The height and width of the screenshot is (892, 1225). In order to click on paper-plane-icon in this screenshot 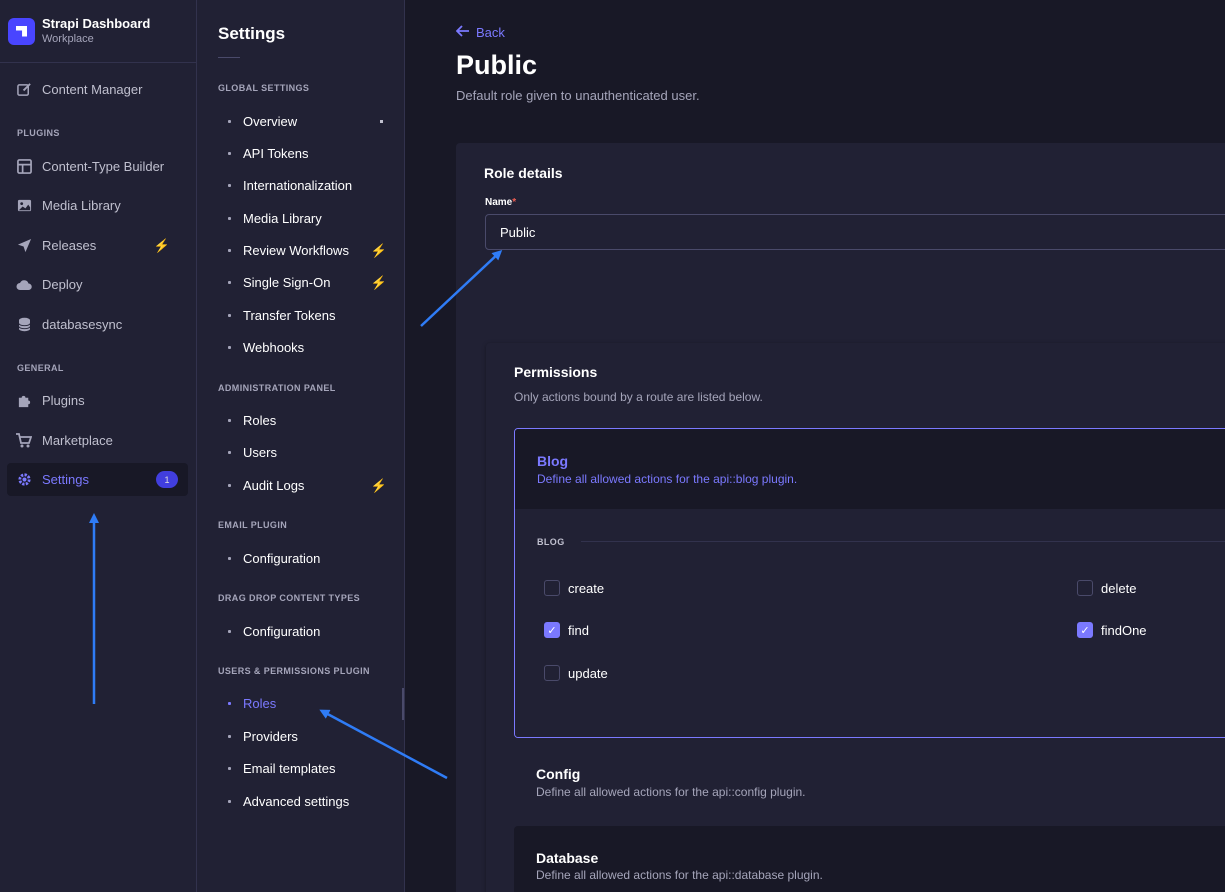, I will do `click(24, 246)`.